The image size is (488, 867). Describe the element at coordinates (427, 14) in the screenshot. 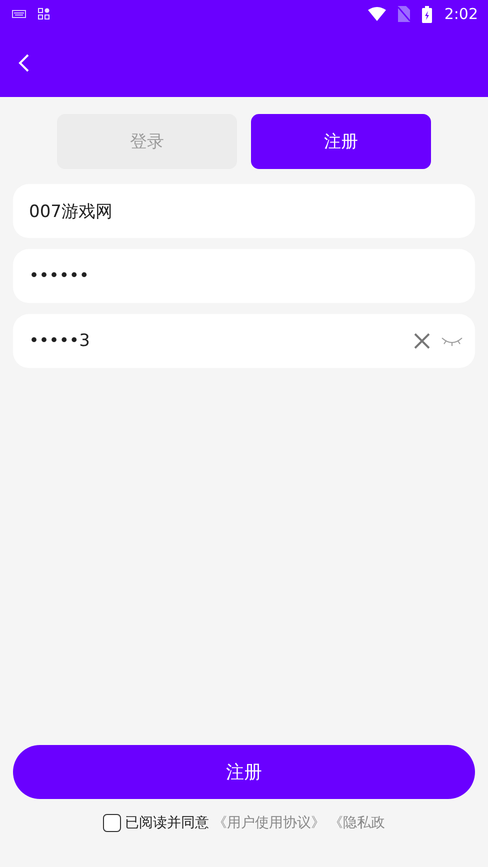

I see `battery-icon` at that location.